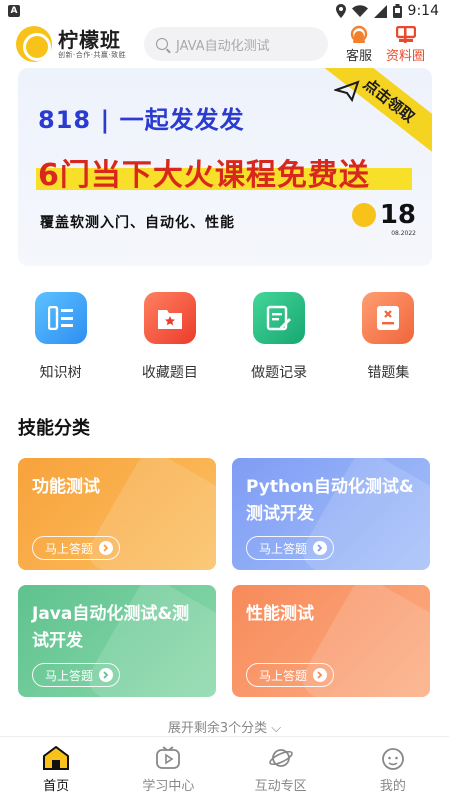 This screenshot has width=449, height=800. I want to click on location-icon, so click(340, 11).